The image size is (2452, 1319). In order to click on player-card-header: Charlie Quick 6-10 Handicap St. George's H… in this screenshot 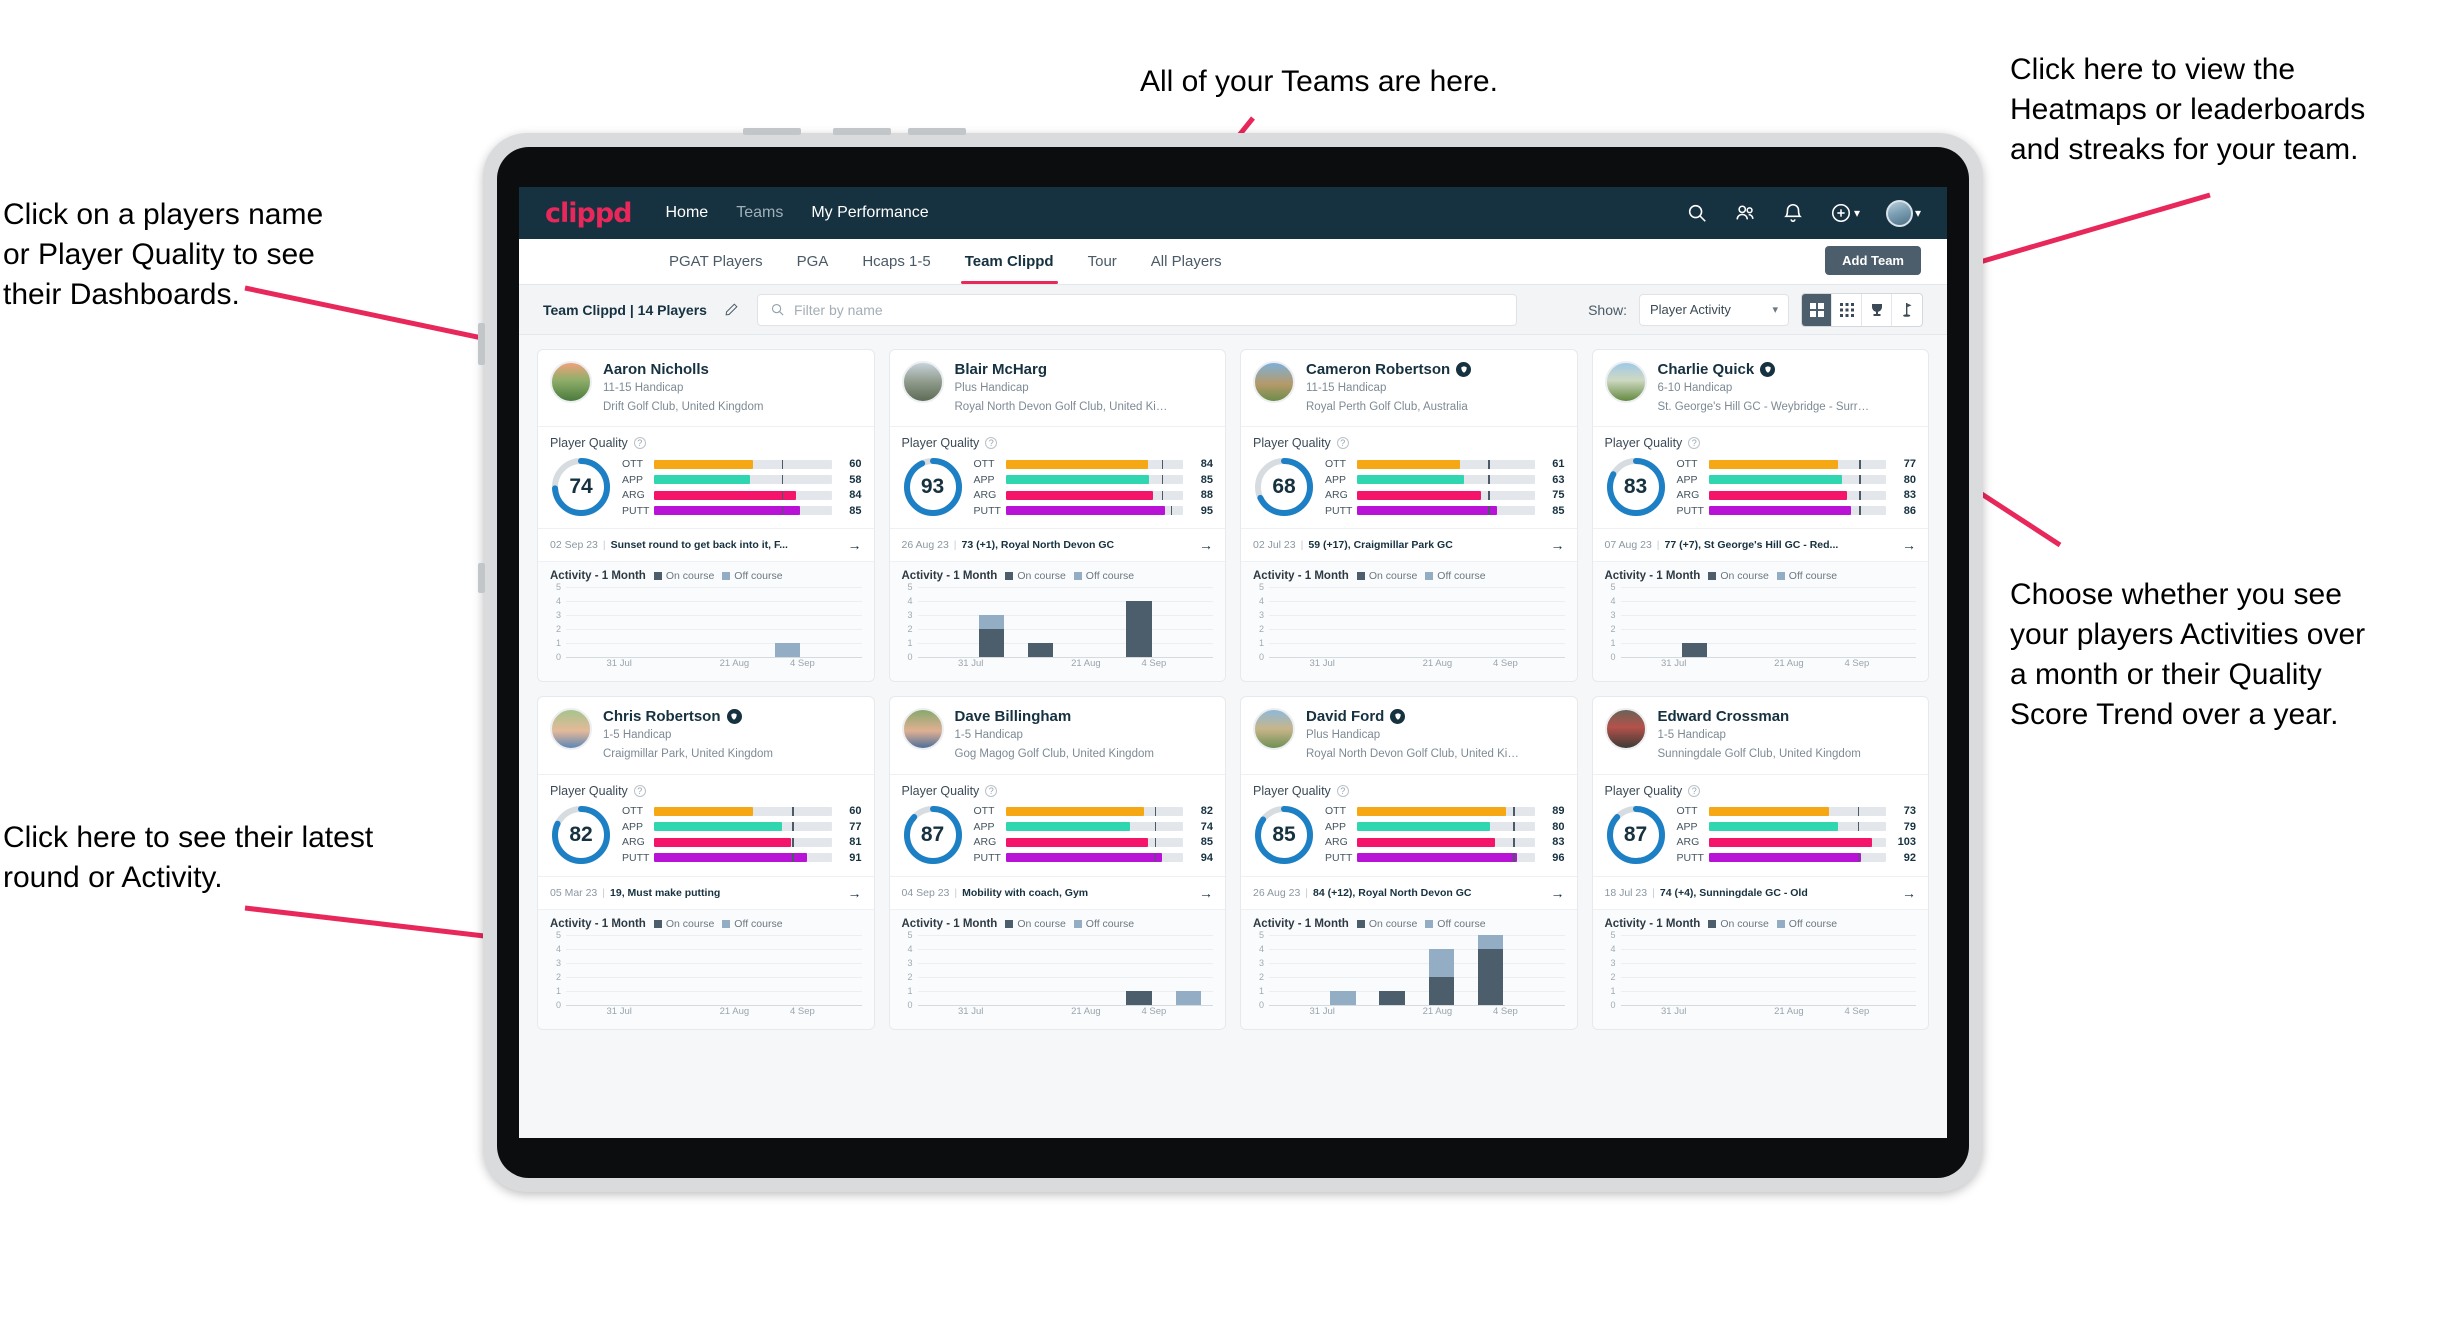, I will do `click(1761, 388)`.